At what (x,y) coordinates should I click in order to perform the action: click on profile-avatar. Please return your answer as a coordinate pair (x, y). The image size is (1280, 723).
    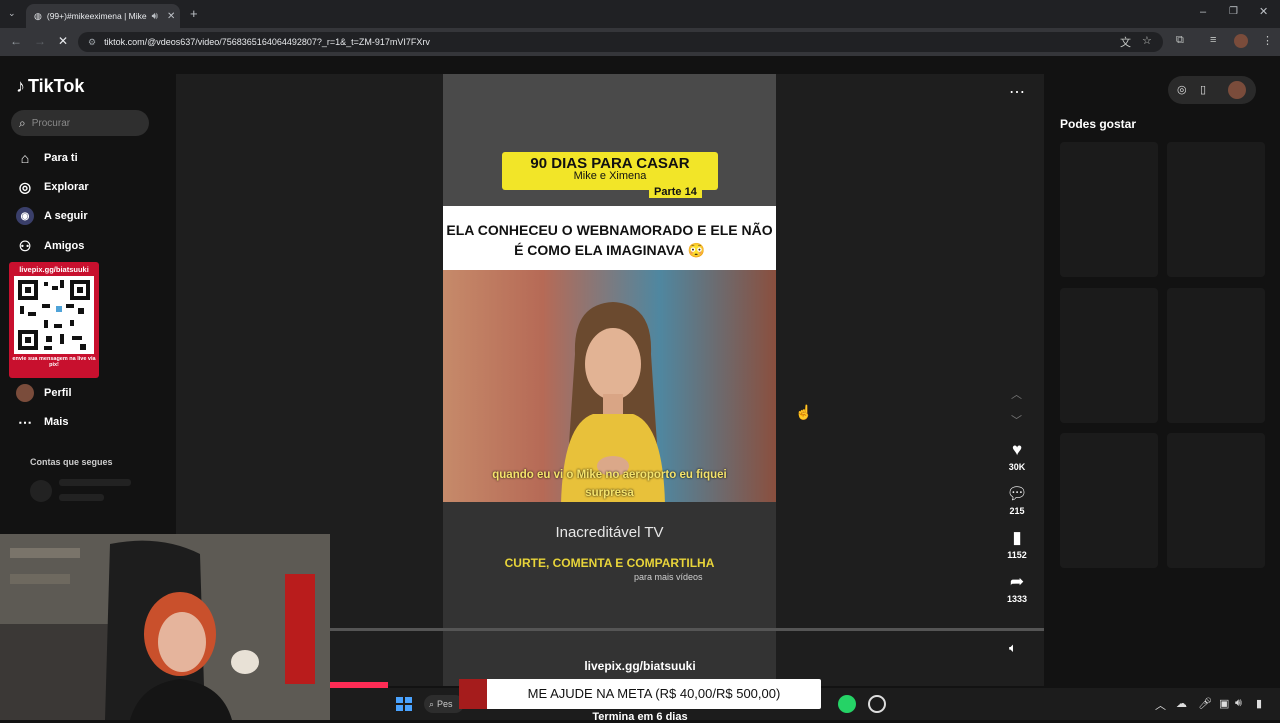
    Looking at the image, I should click on (1241, 41).